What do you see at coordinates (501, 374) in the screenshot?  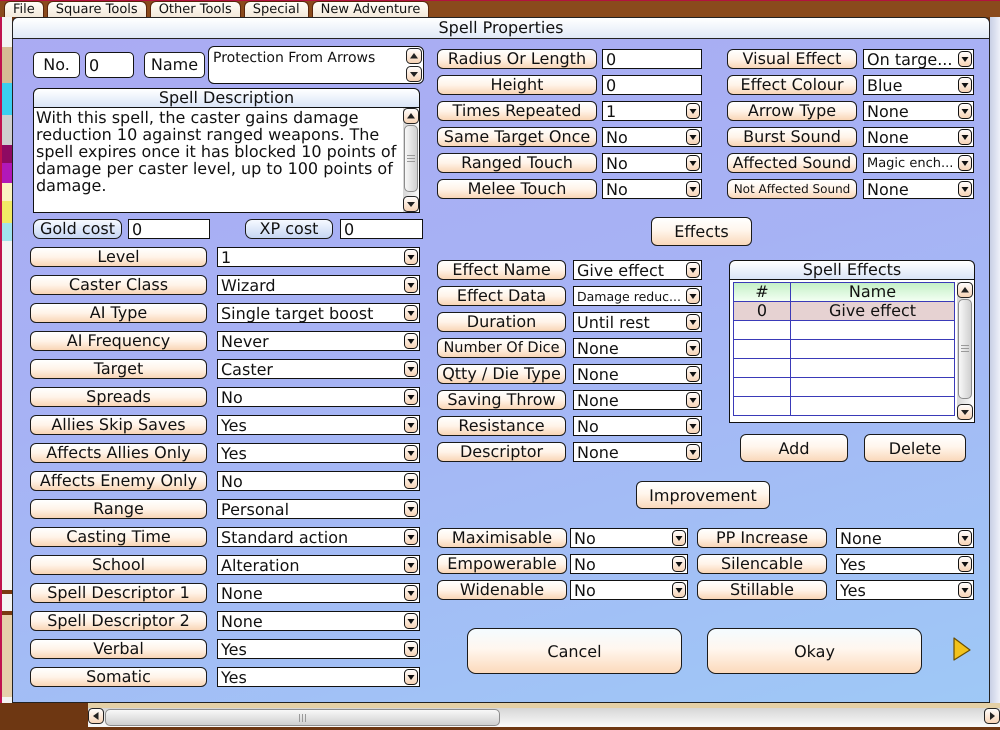 I see `property-label: Qtty / Die Type` at bounding box center [501, 374].